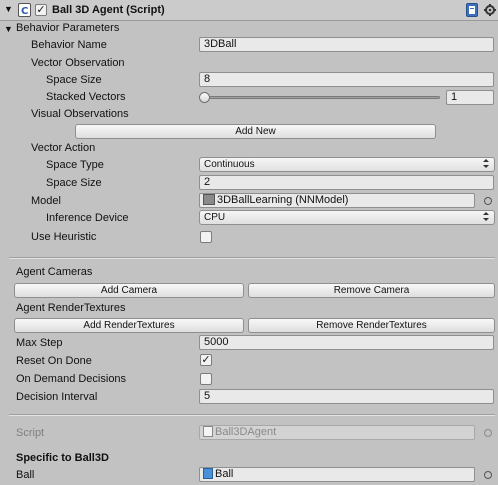 The width and height of the screenshot is (498, 485). I want to click on space-type-value: Continuous, so click(229, 164).